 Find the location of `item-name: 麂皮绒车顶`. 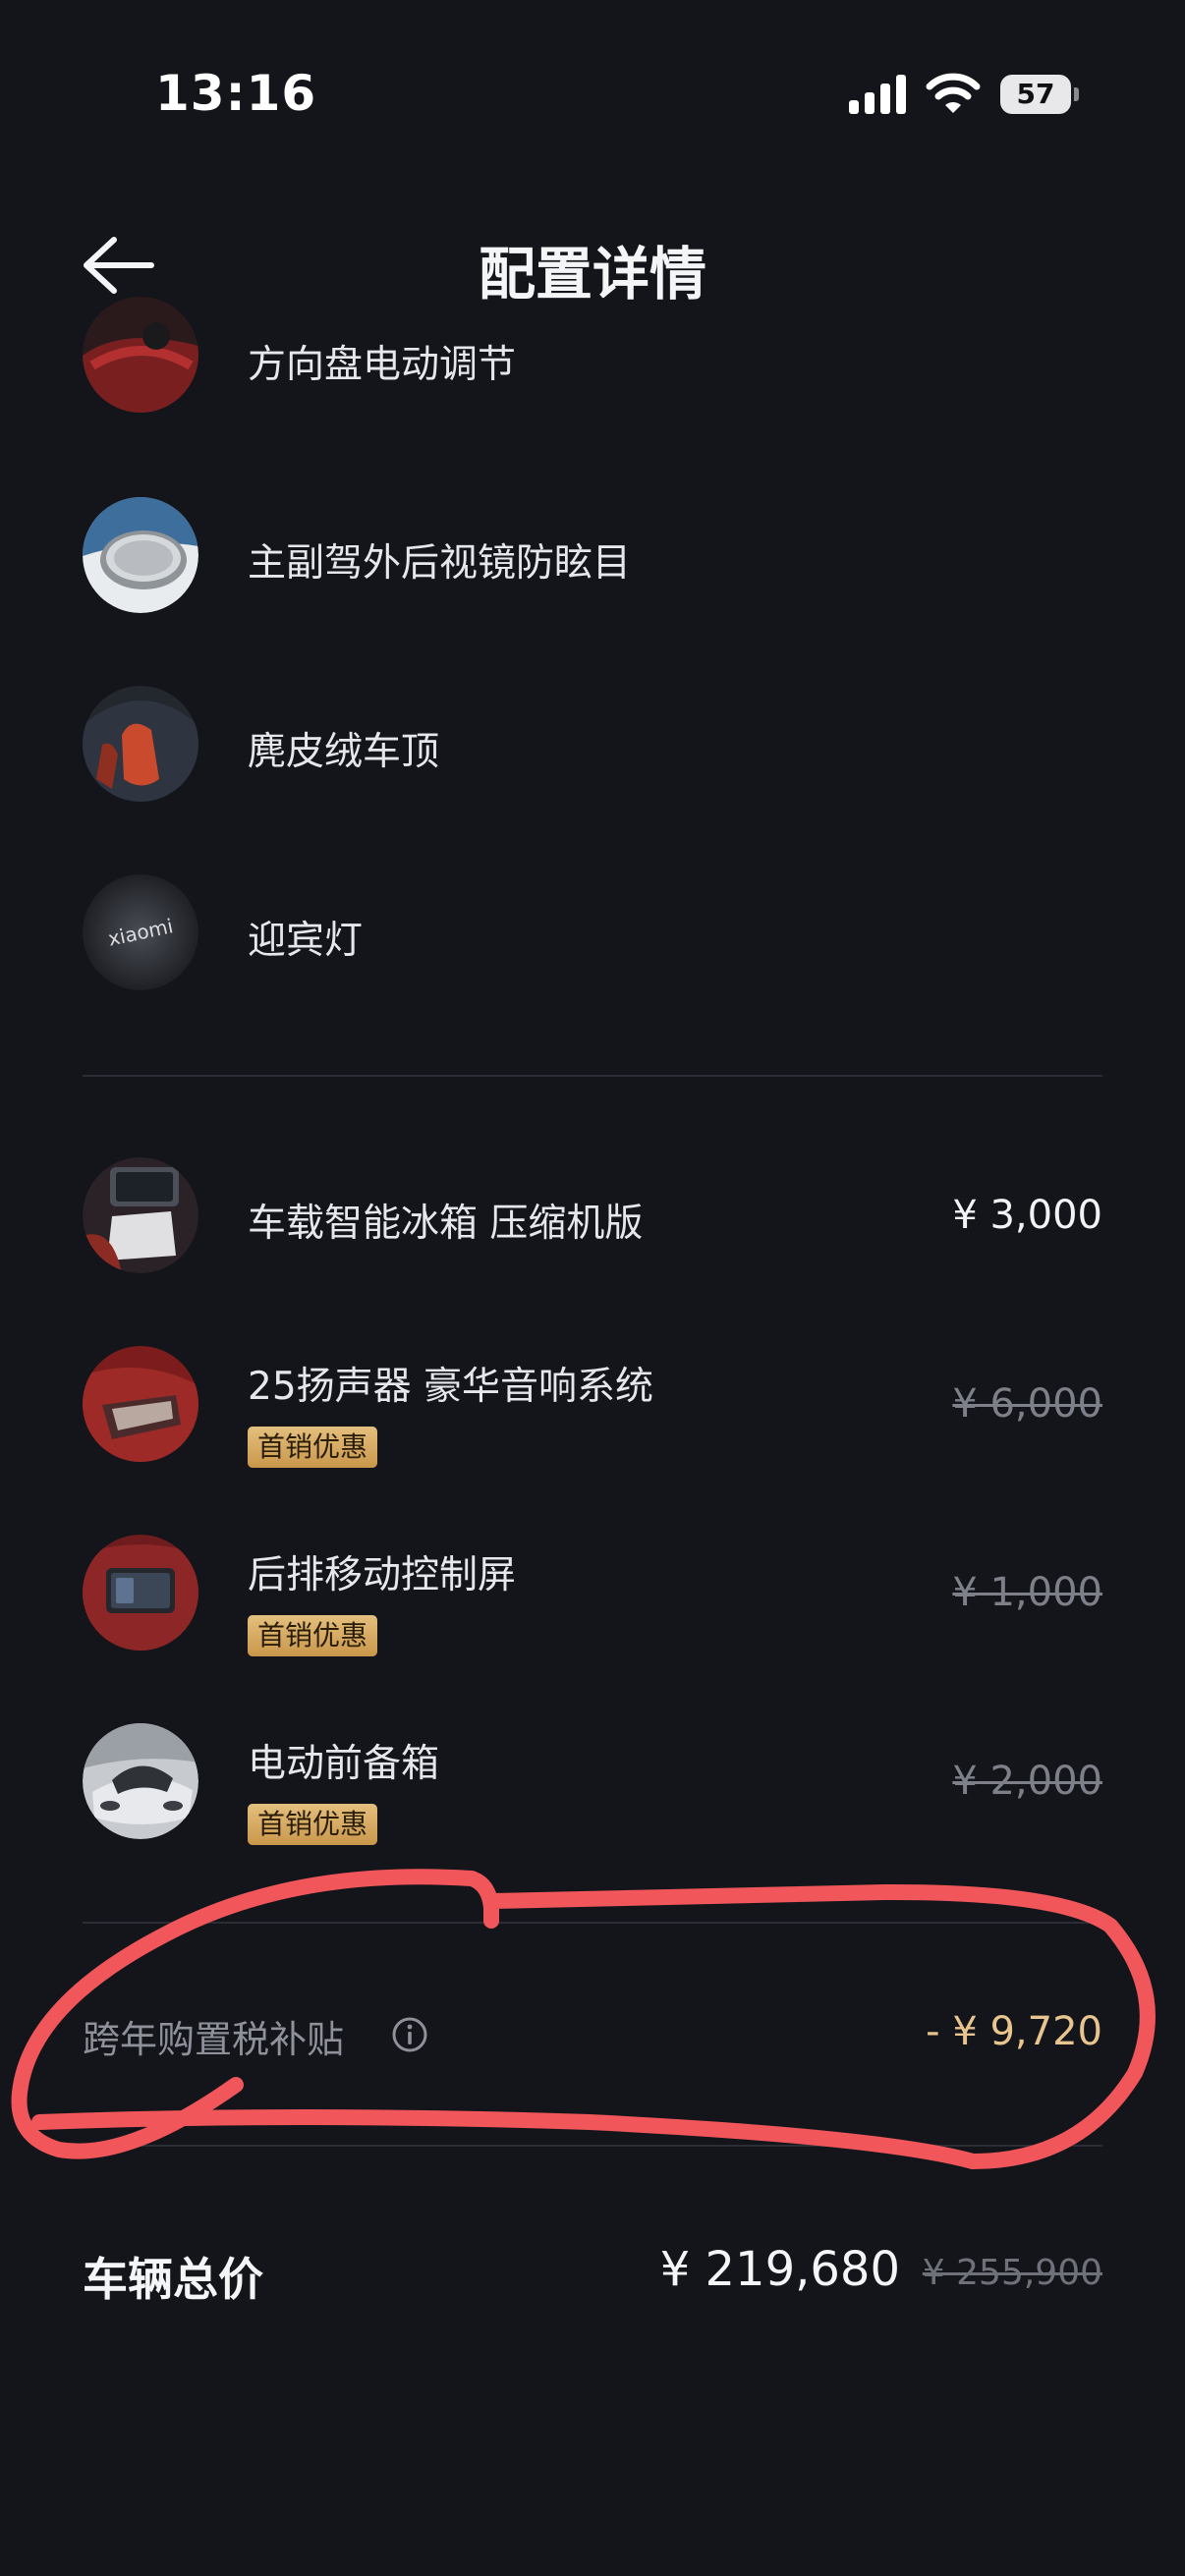

item-name: 麂皮绒车顶 is located at coordinates (344, 752).